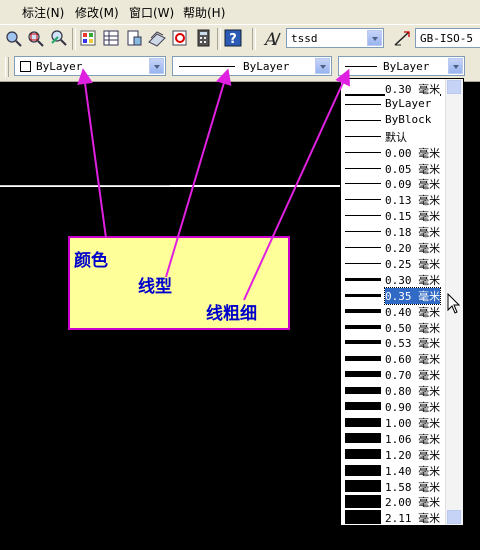 The image size is (480, 550). What do you see at coordinates (111, 38) in the screenshot?
I see `design-center-icon` at bounding box center [111, 38].